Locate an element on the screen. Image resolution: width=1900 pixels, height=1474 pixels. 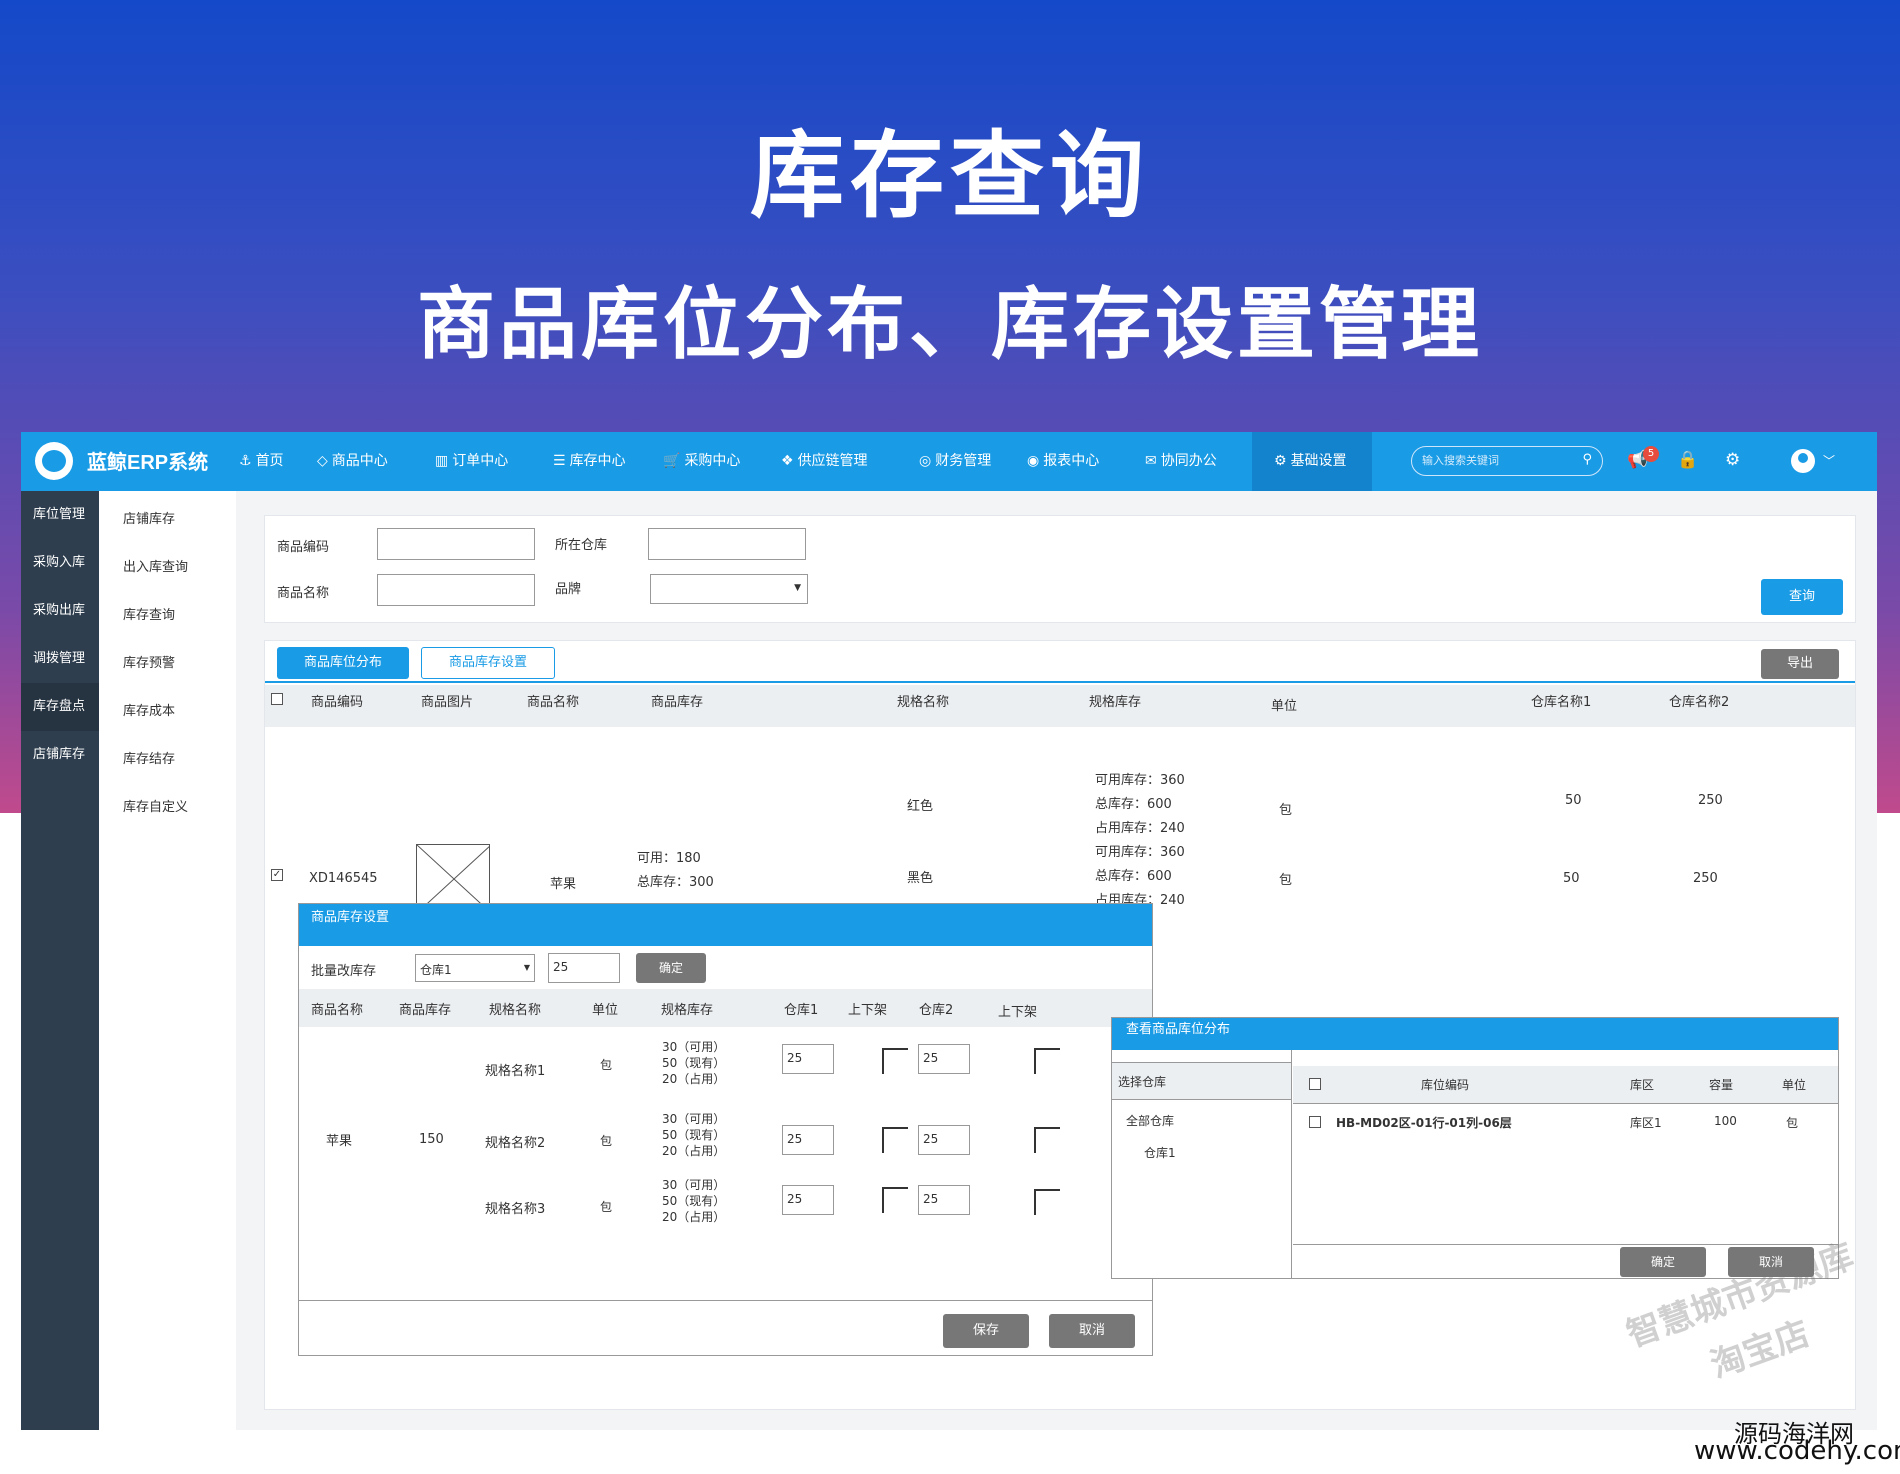
tab-stock-settings: 商品库存设置 is located at coordinates (488, 663).